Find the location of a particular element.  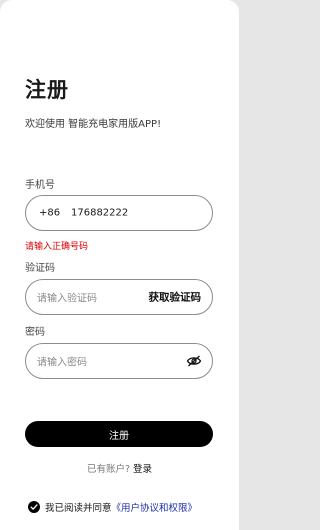

phone-label: 手机号 is located at coordinates (40, 185).